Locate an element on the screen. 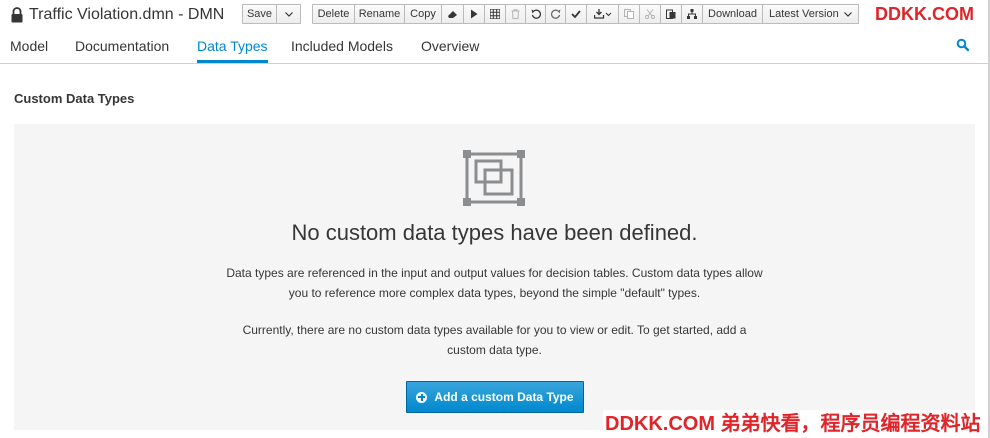  play-icon is located at coordinates (474, 14).